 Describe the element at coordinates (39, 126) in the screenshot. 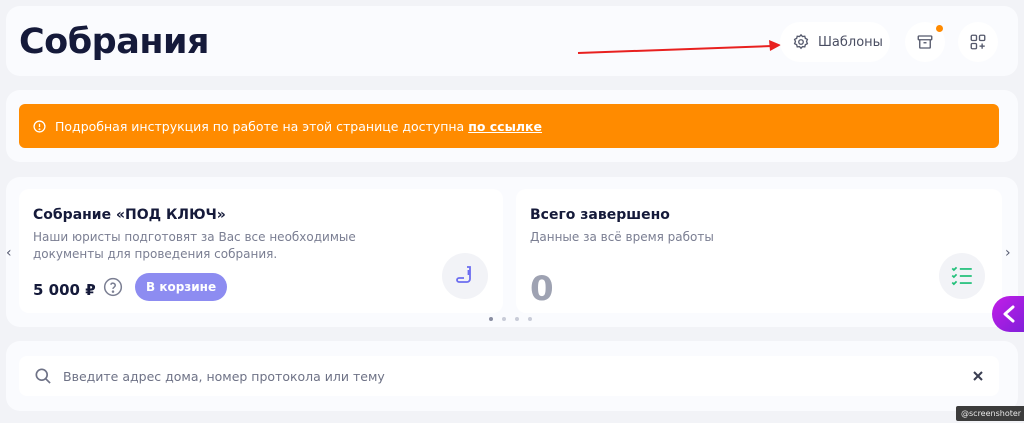

I see `info-icon` at that location.